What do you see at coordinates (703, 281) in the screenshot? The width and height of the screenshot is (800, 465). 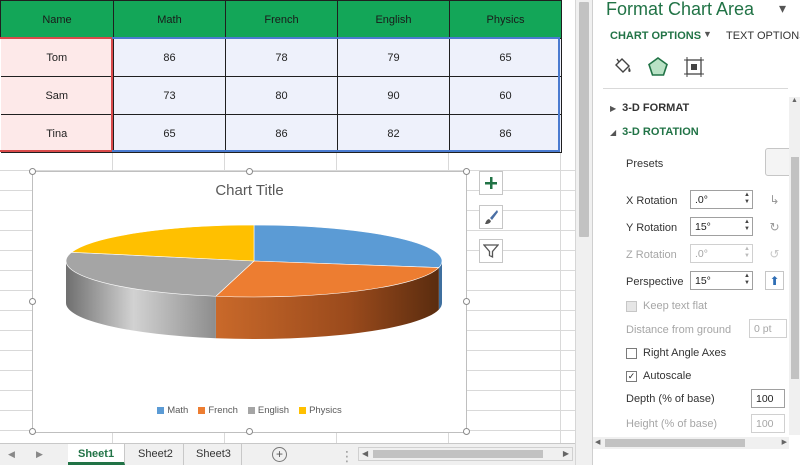 I see `perspective-value: 15°` at bounding box center [703, 281].